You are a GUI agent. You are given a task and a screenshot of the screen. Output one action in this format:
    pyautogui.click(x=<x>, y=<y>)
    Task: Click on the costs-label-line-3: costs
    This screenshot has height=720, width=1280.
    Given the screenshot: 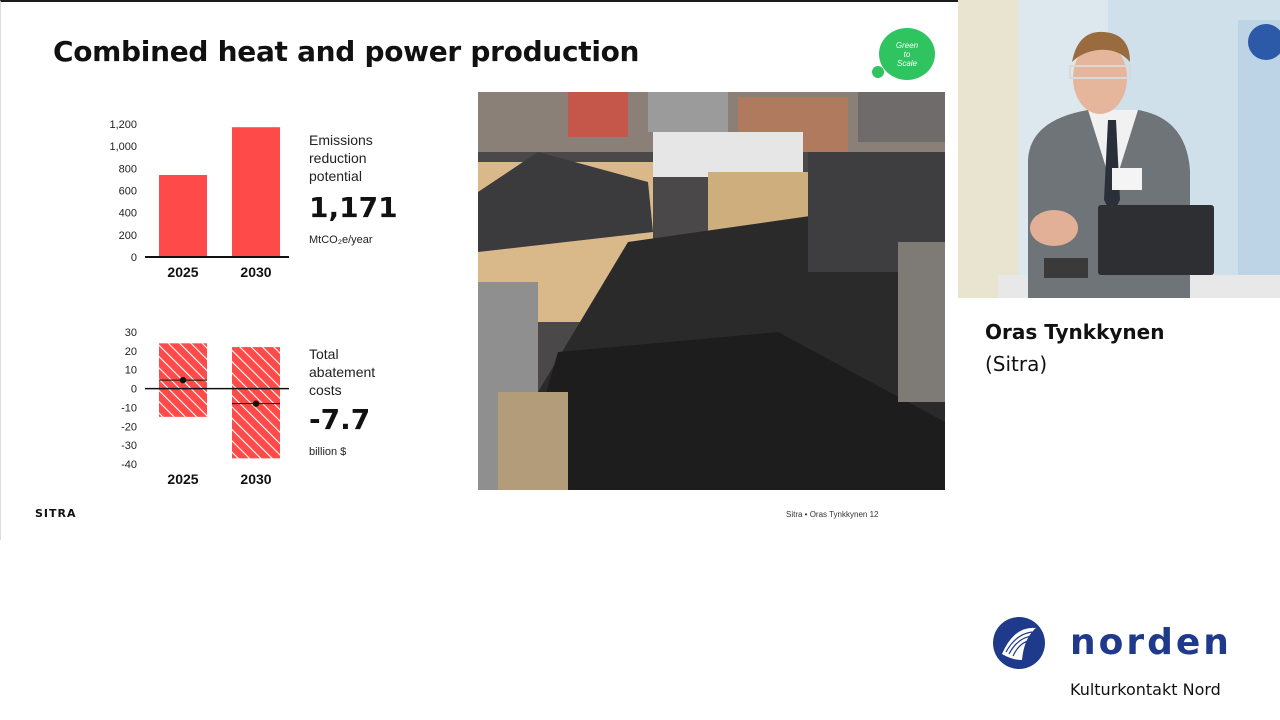 What is the action you would take?
    pyautogui.click(x=325, y=390)
    